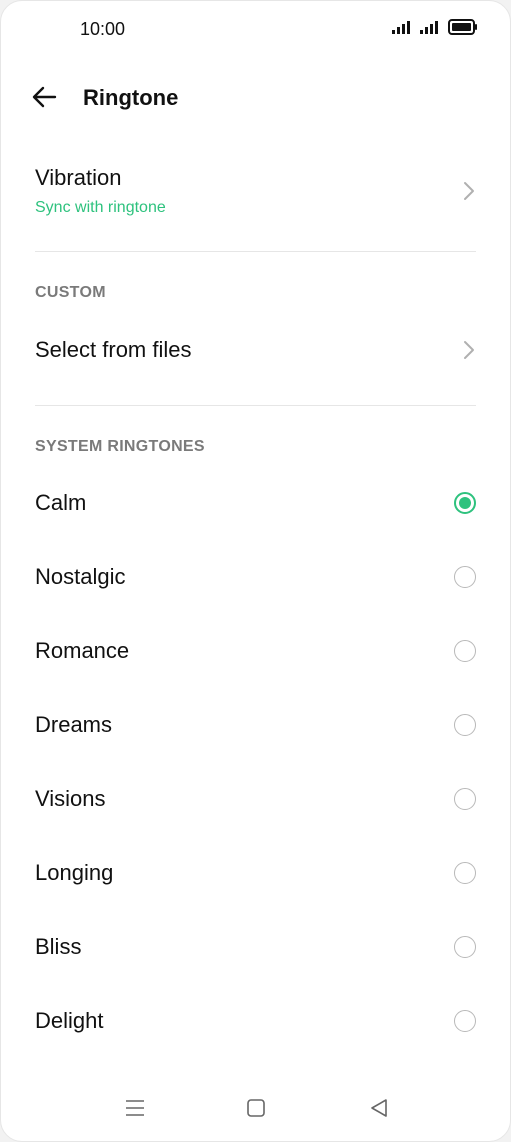  What do you see at coordinates (70, 292) in the screenshot?
I see `section-header-custom: CUSTOM` at bounding box center [70, 292].